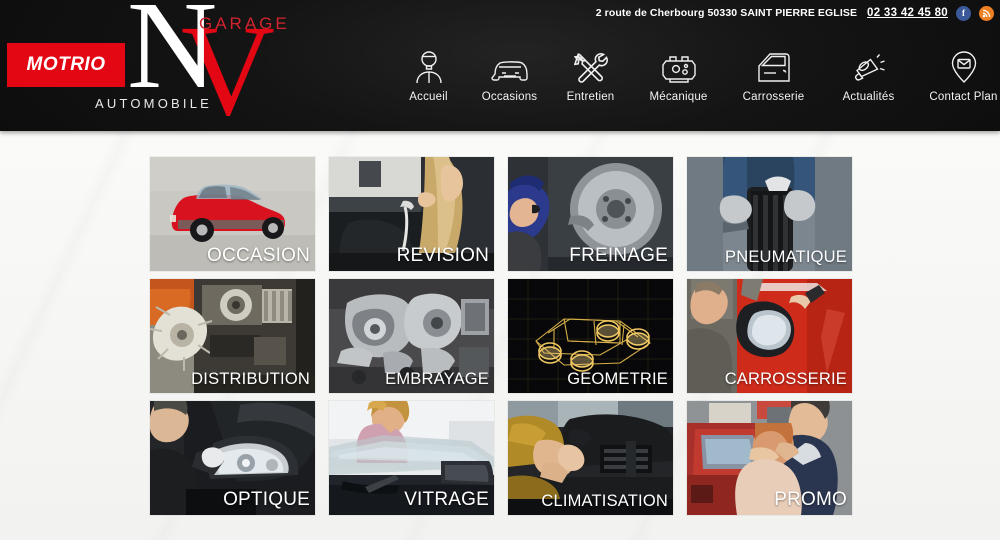 The image size is (1000, 540). I want to click on tile-vitrage: VITRAGE, so click(411, 458).